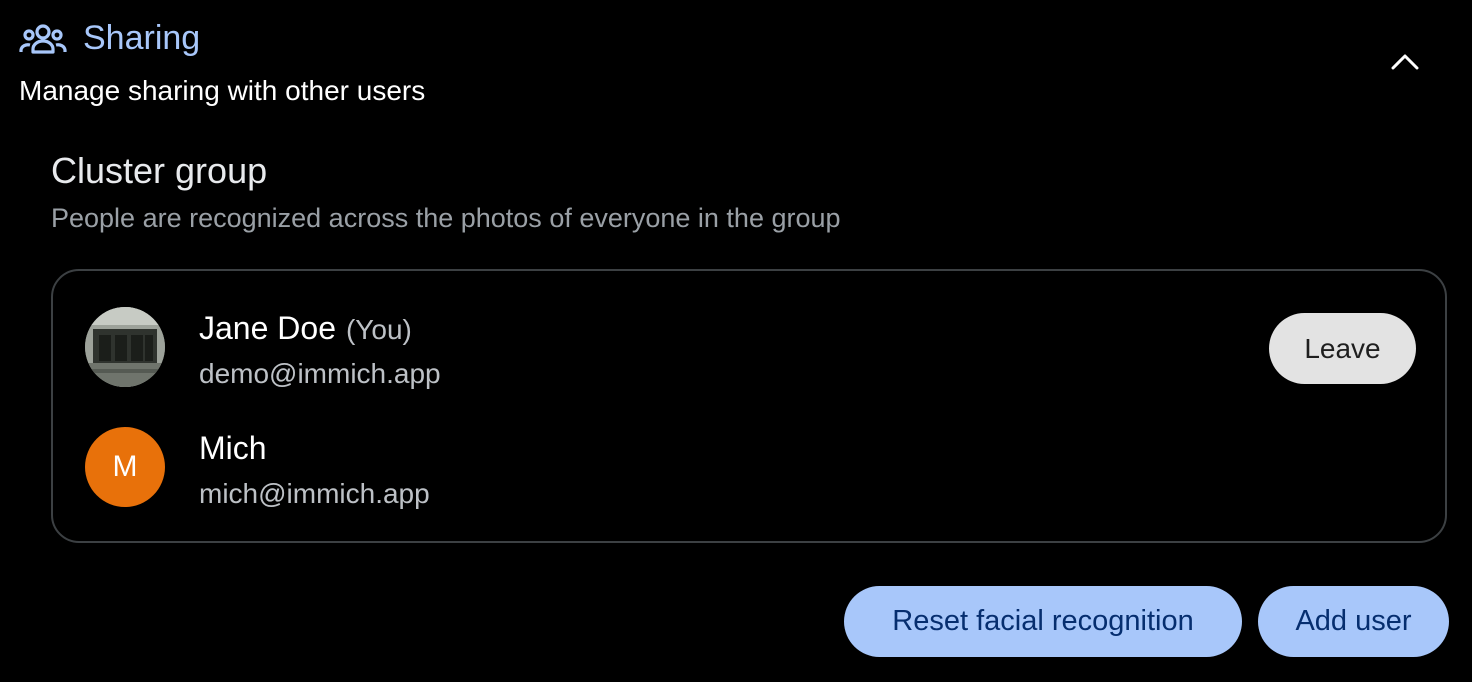  Describe the element at coordinates (222, 90) in the screenshot. I see `section-header-subtitle: Manage sharing with other users` at that location.